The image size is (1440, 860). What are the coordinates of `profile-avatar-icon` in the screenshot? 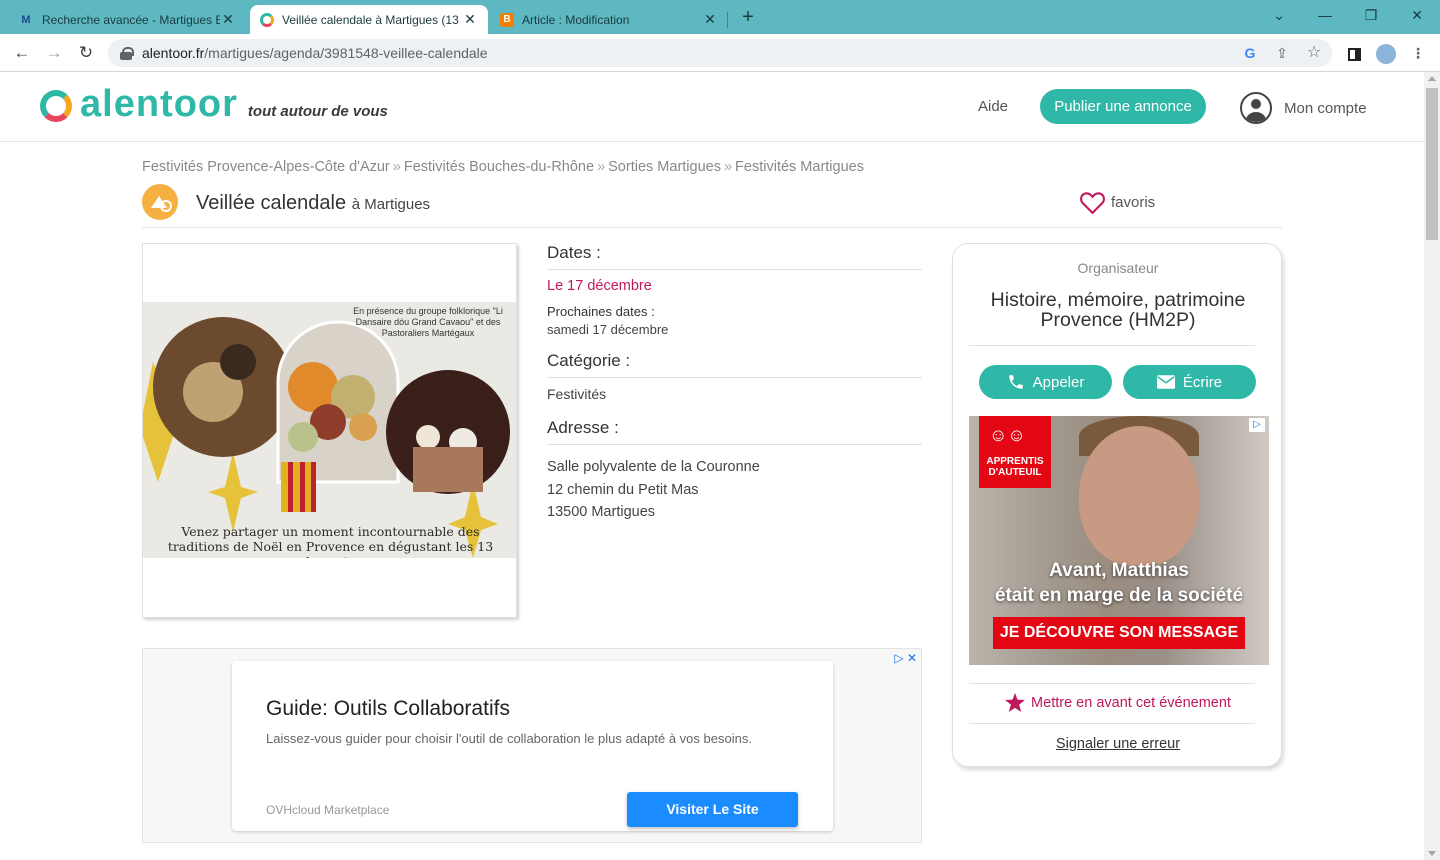 It's located at (1386, 53).